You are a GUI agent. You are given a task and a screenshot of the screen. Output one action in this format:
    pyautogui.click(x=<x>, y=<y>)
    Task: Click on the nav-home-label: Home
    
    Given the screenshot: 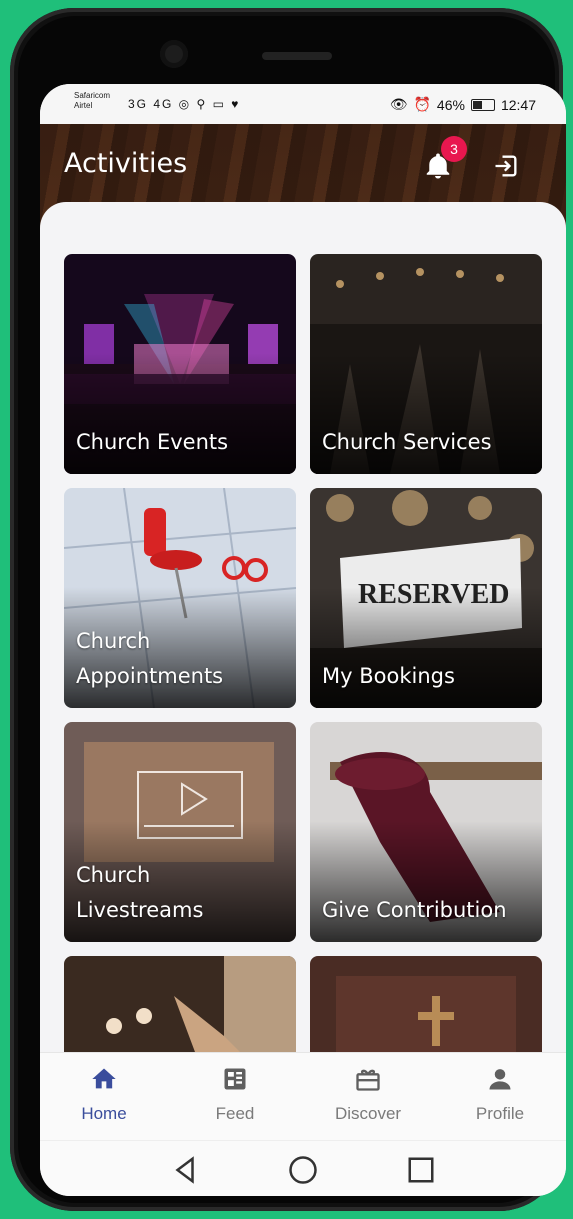 What is the action you would take?
    pyautogui.click(x=104, y=1113)
    